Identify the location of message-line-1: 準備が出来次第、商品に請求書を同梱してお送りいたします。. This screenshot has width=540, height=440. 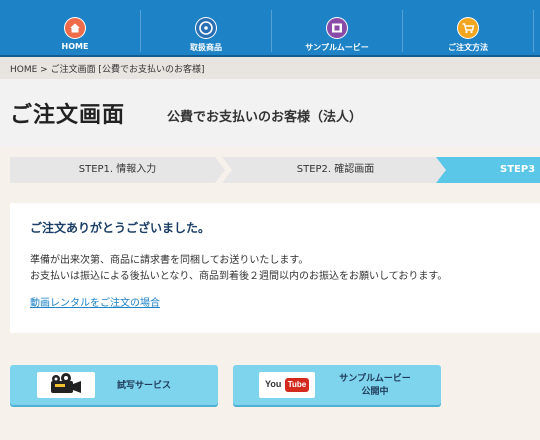
(169, 260).